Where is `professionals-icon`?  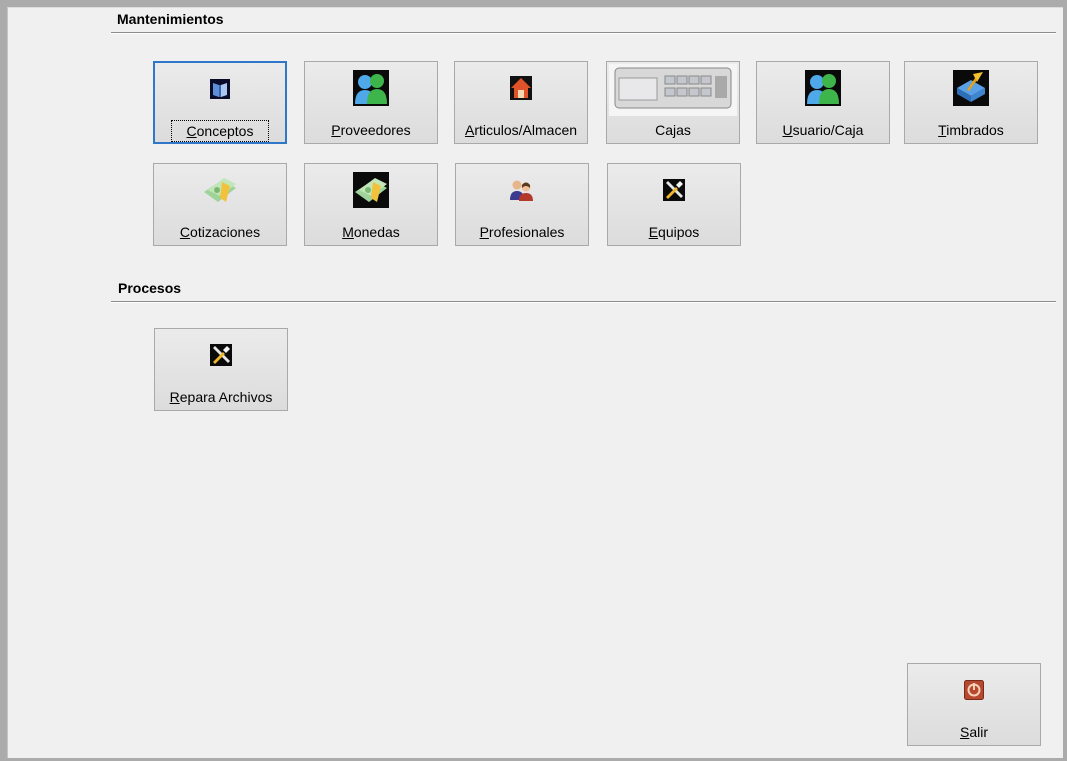
professionals-icon is located at coordinates (522, 190).